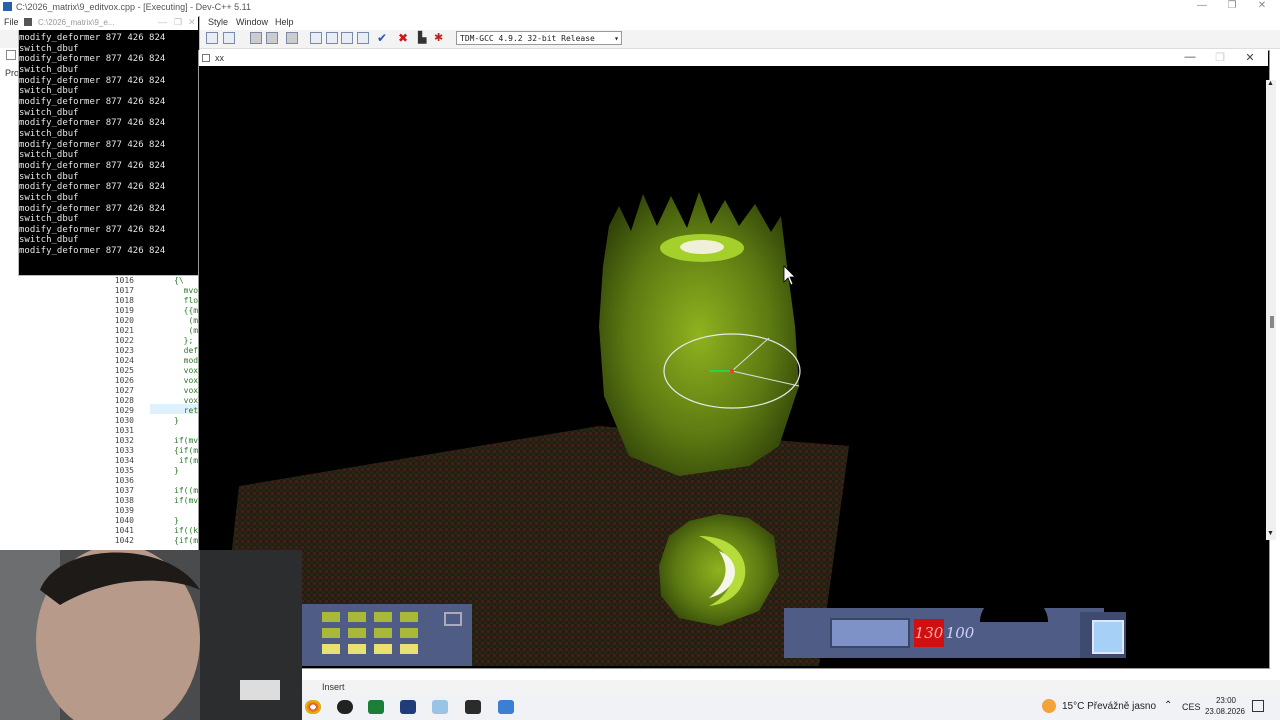 The height and width of the screenshot is (720, 1280). I want to click on hud-health-value: 130, so click(929, 633).